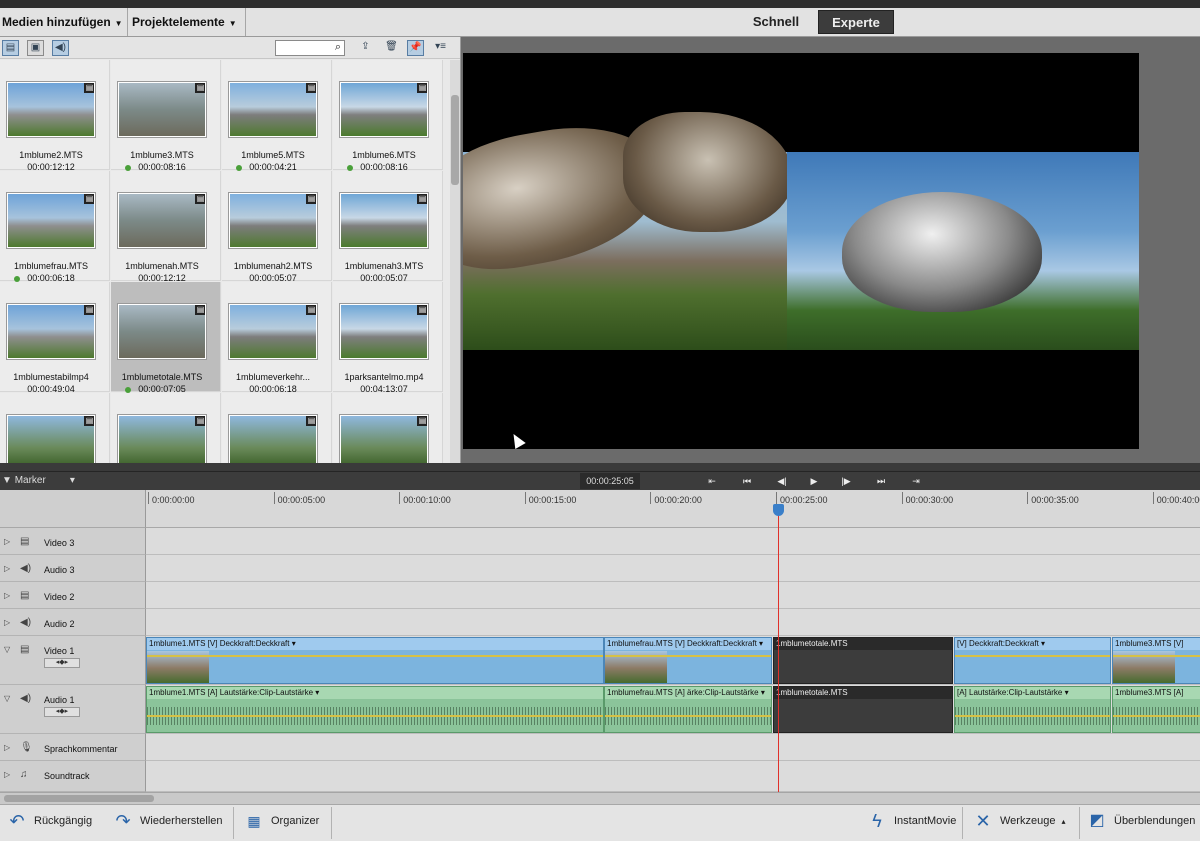 This screenshot has height=841, width=1200. Describe the element at coordinates (277, 116) in the screenshot. I see `asset-item: ▤ 1mblume5.MTS 00:00:04:21` at that location.